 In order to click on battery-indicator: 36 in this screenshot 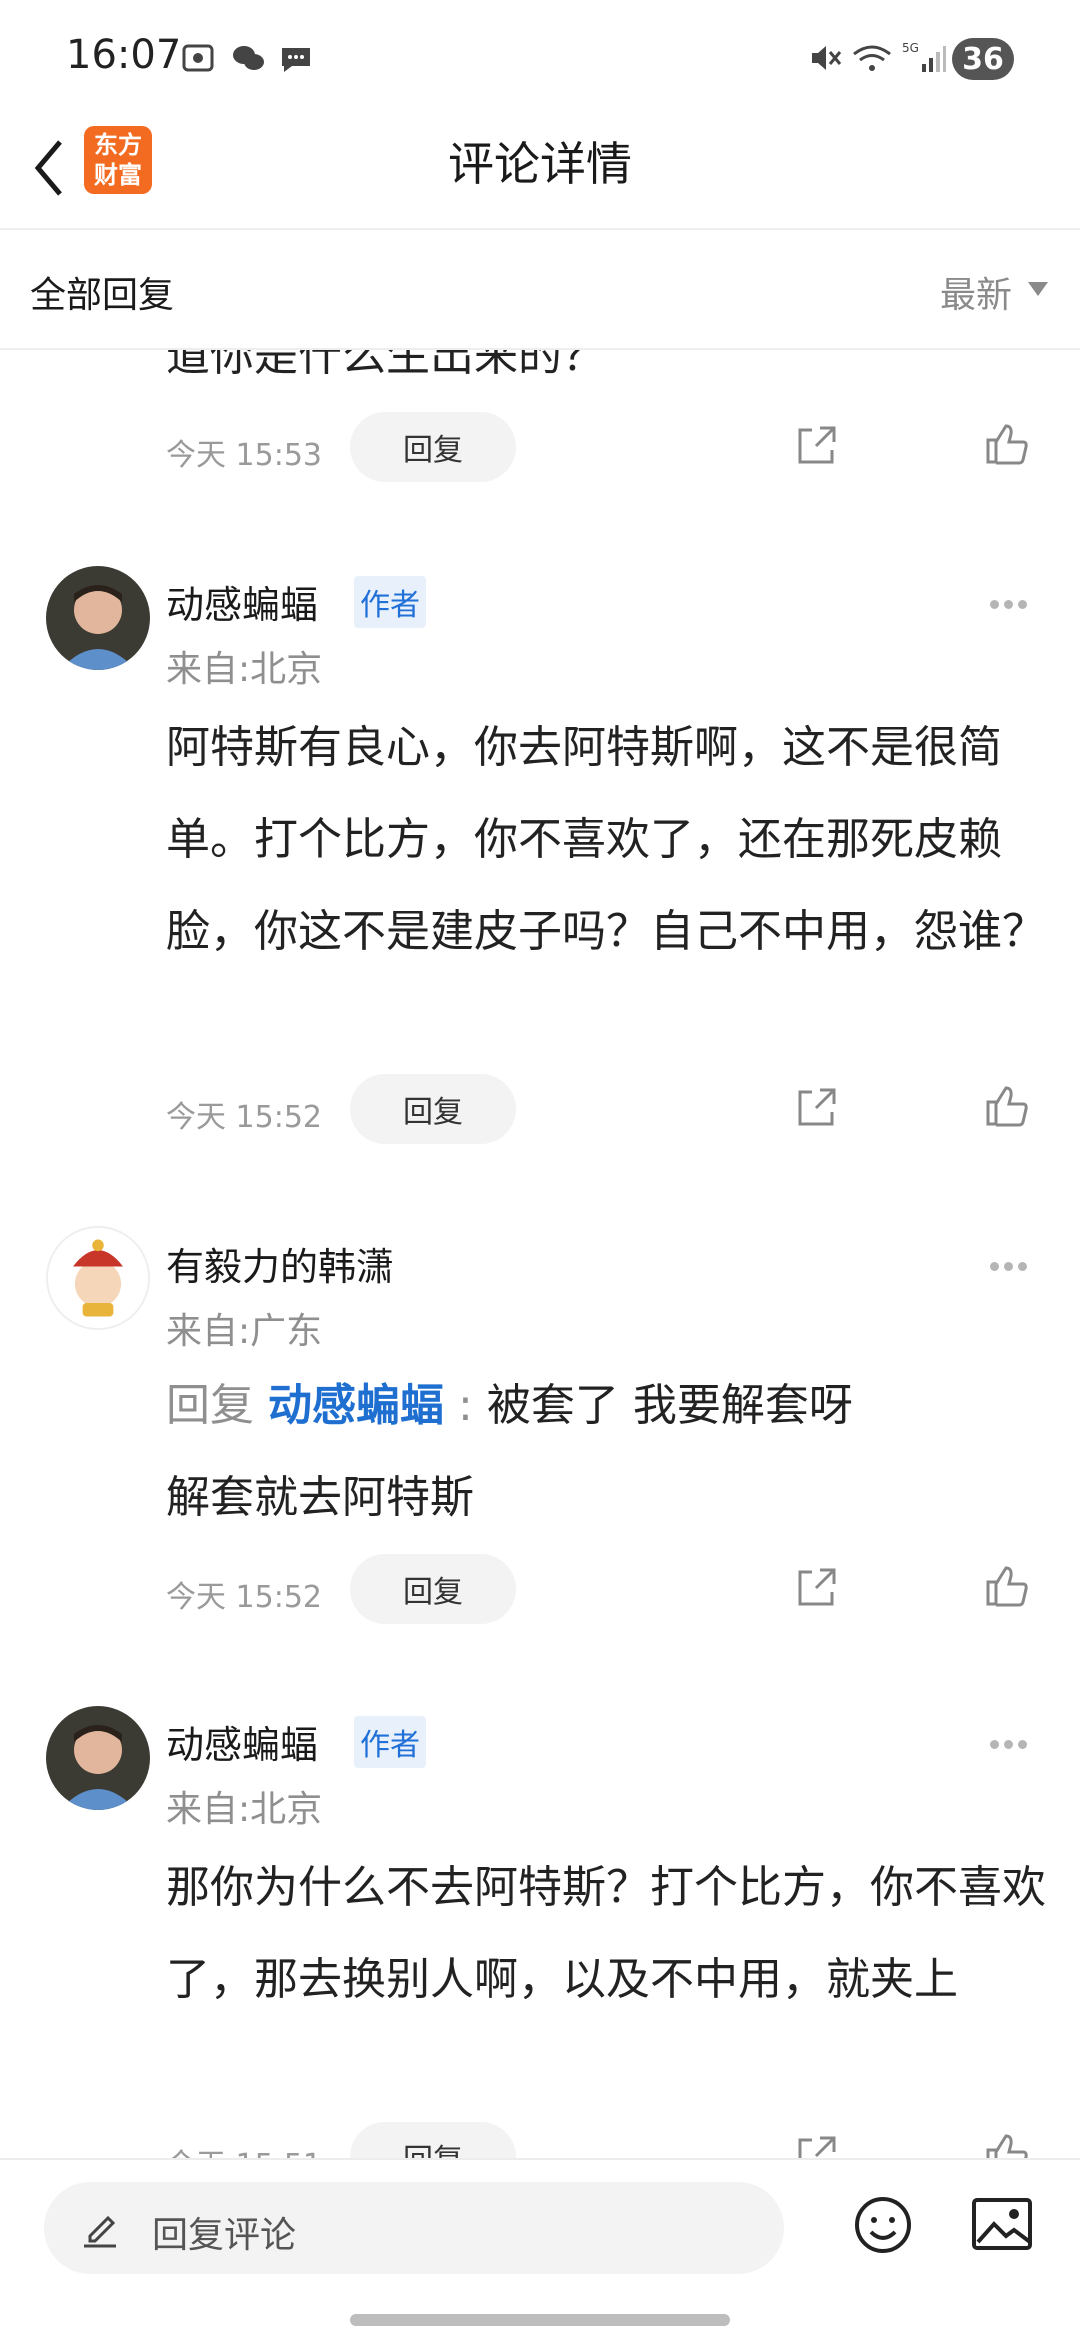, I will do `click(983, 59)`.